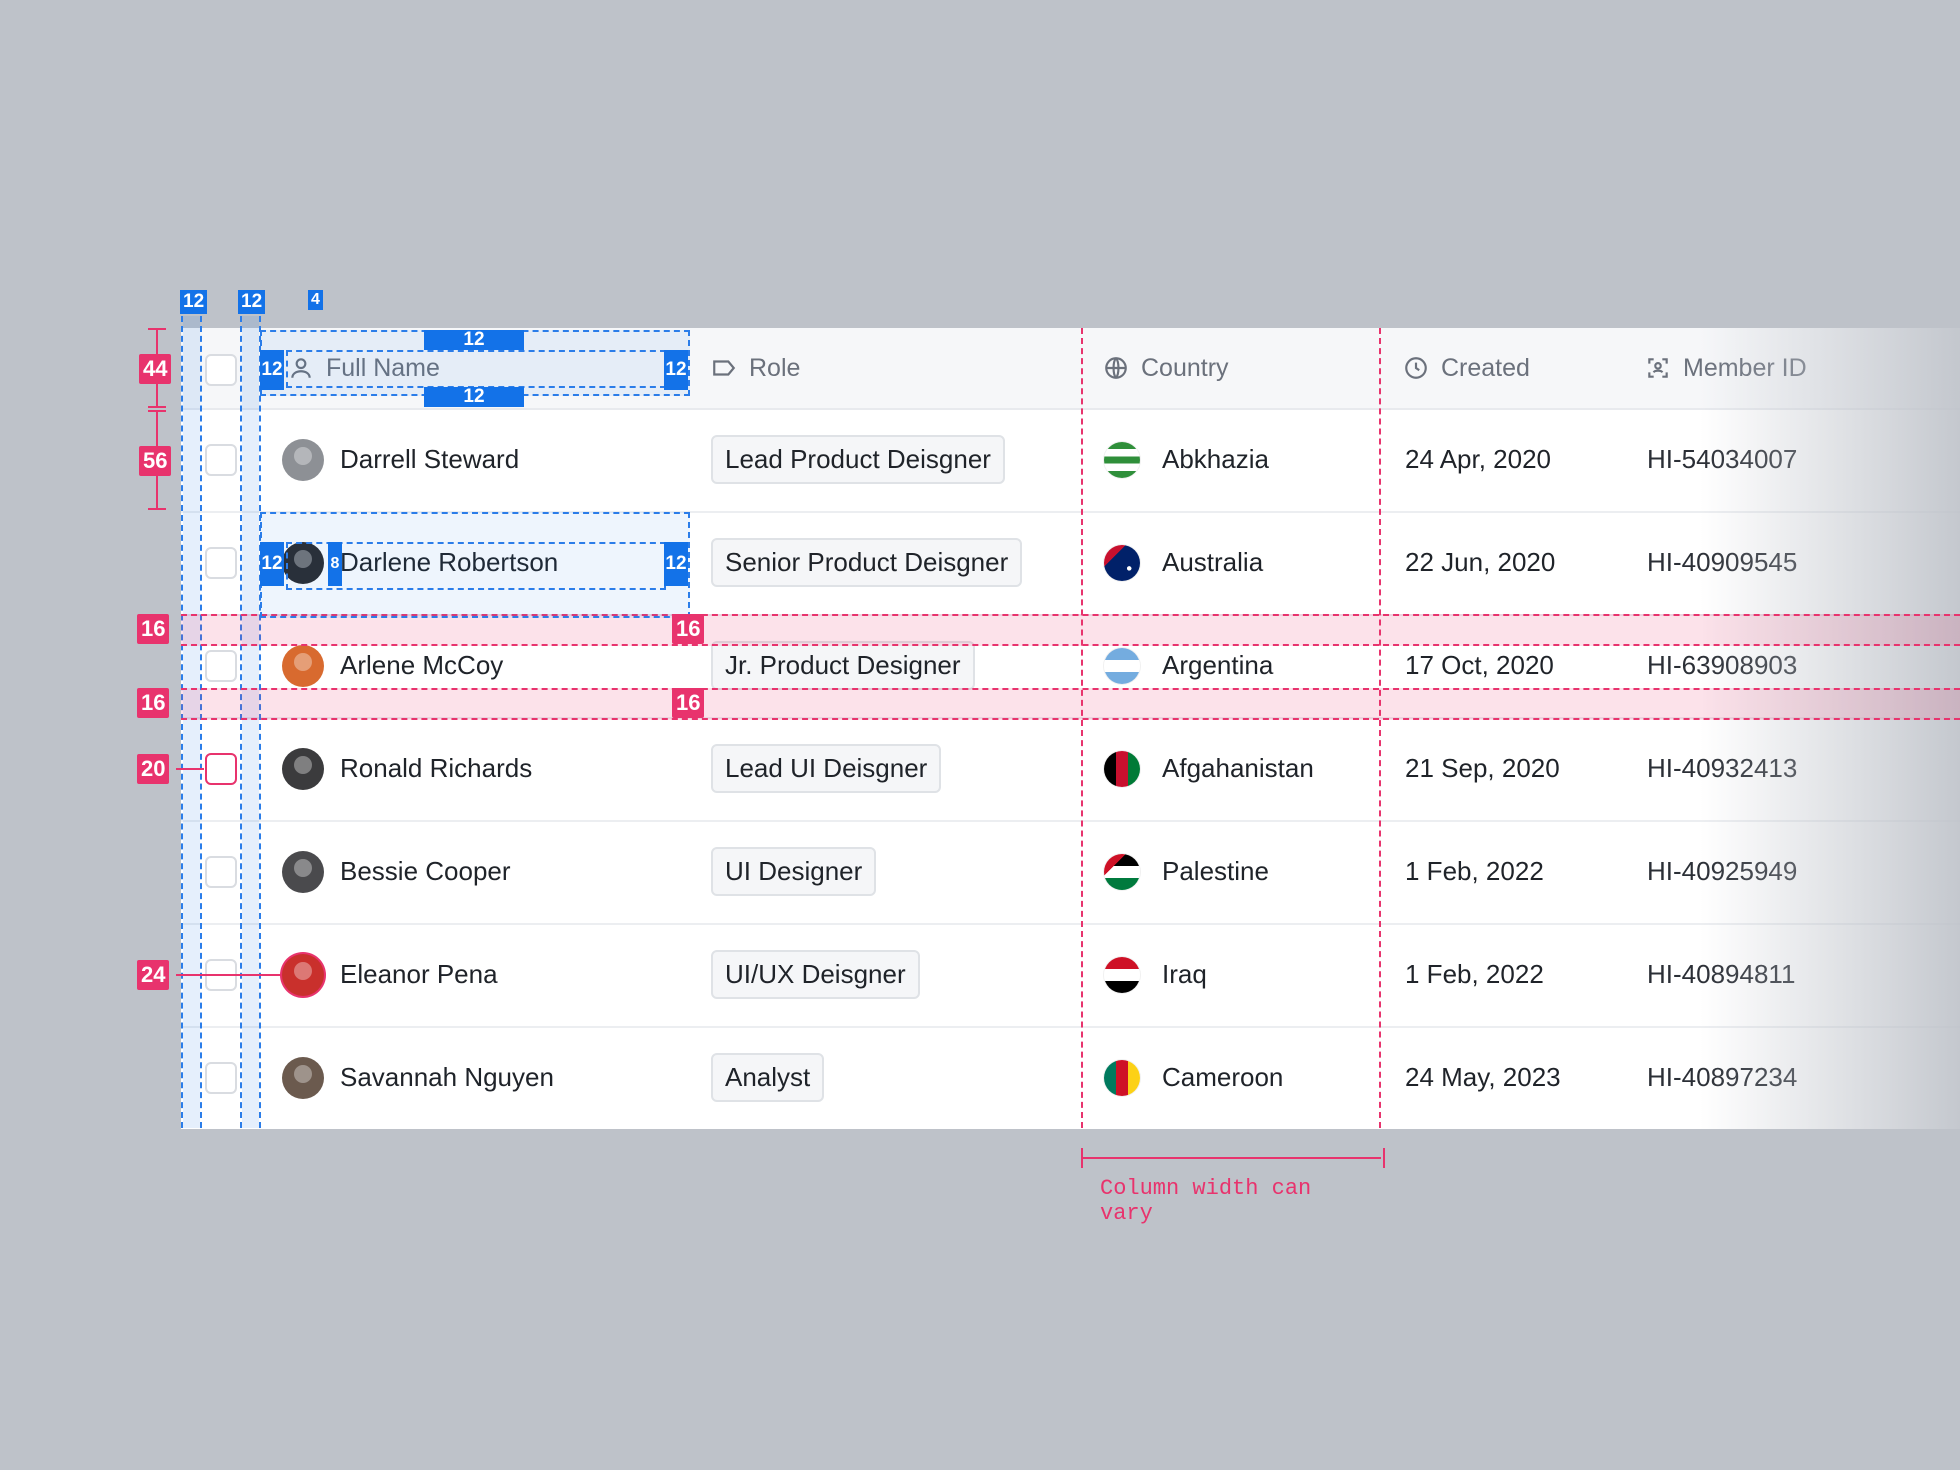 This screenshot has width=1960, height=1470. I want to click on role-pill: Senior Product Deisgner, so click(867, 562).